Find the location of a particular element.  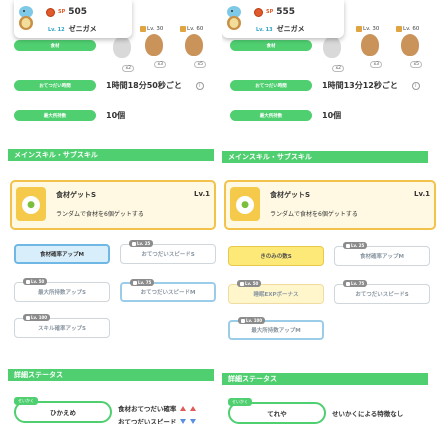

pokemon-header-card: SP 555 Lv. 13 ゼニガメ is located at coordinates (283, 19).